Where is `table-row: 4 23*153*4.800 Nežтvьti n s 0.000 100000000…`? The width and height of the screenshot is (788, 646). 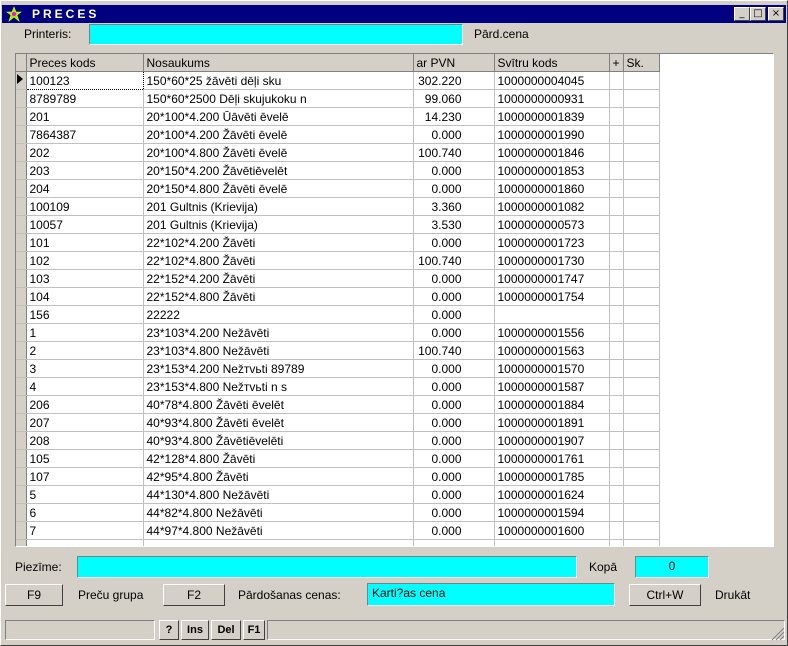 table-row: 4 23*153*4.800 Nežтvьti n s 0.000 100000000… is located at coordinates (338, 386).